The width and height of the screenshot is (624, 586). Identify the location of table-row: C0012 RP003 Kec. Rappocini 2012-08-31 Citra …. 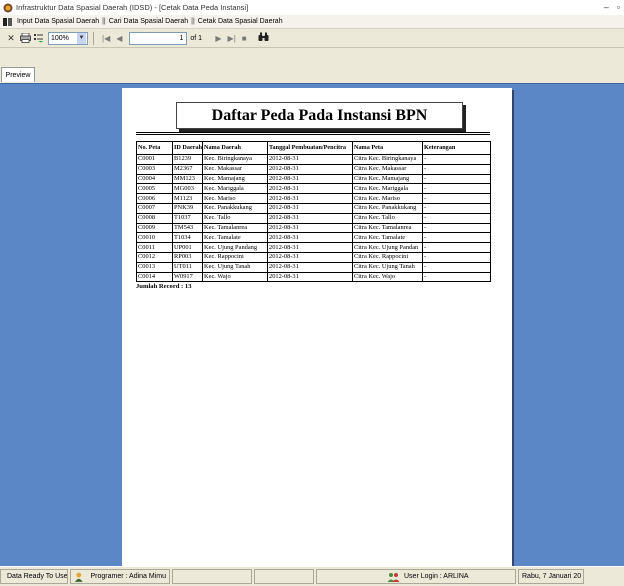
(313, 257).